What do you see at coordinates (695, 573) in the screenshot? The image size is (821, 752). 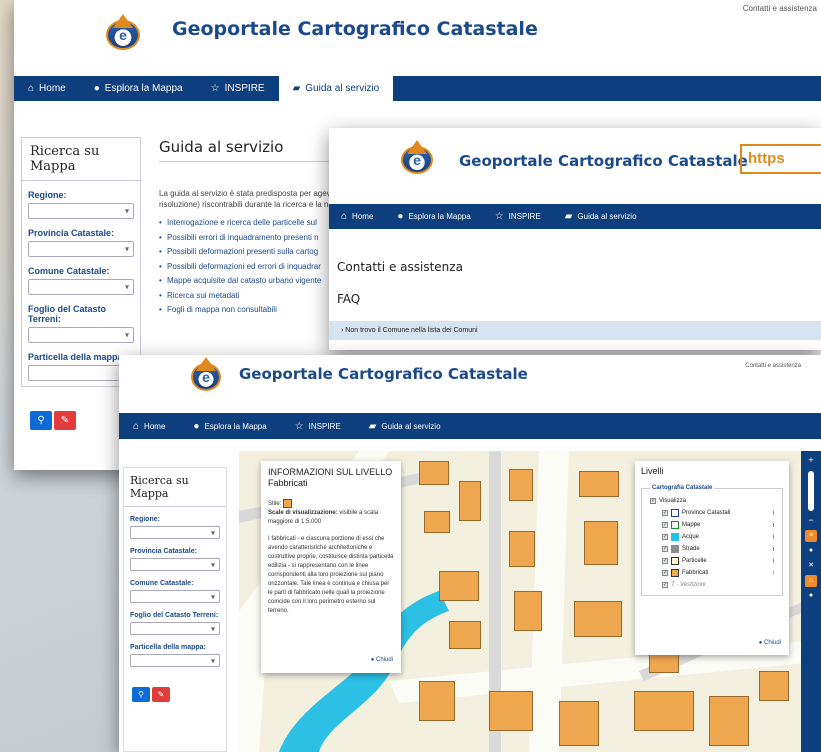 I see `layer-name: Fabbricati` at bounding box center [695, 573].